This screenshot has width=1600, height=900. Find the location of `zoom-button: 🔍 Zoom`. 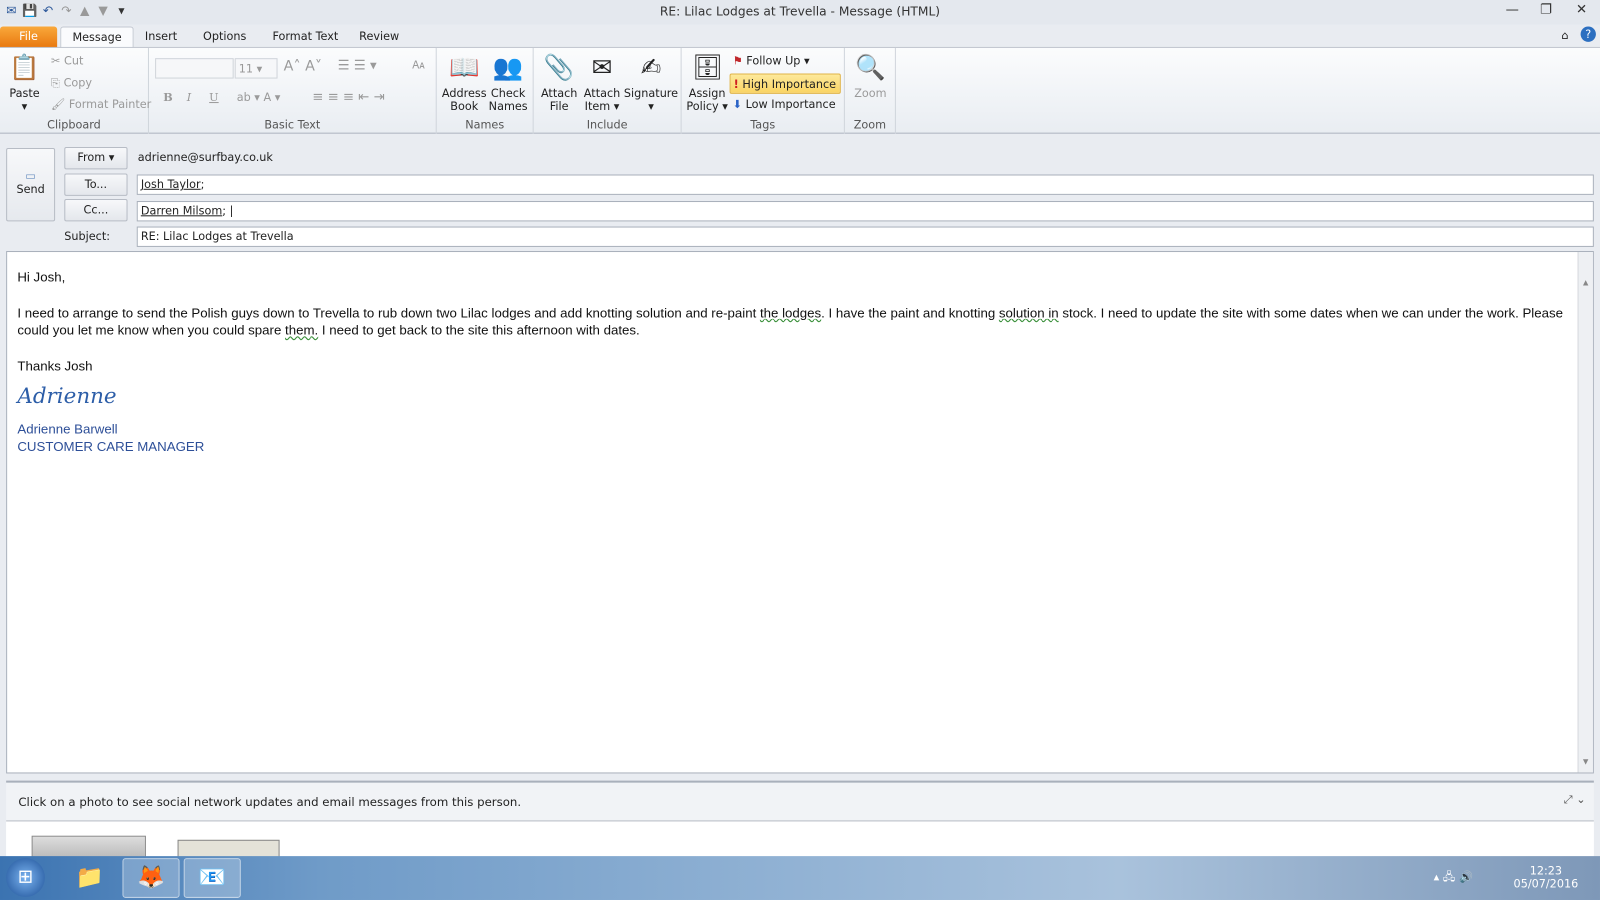

zoom-button: 🔍 Zoom is located at coordinates (870, 76).